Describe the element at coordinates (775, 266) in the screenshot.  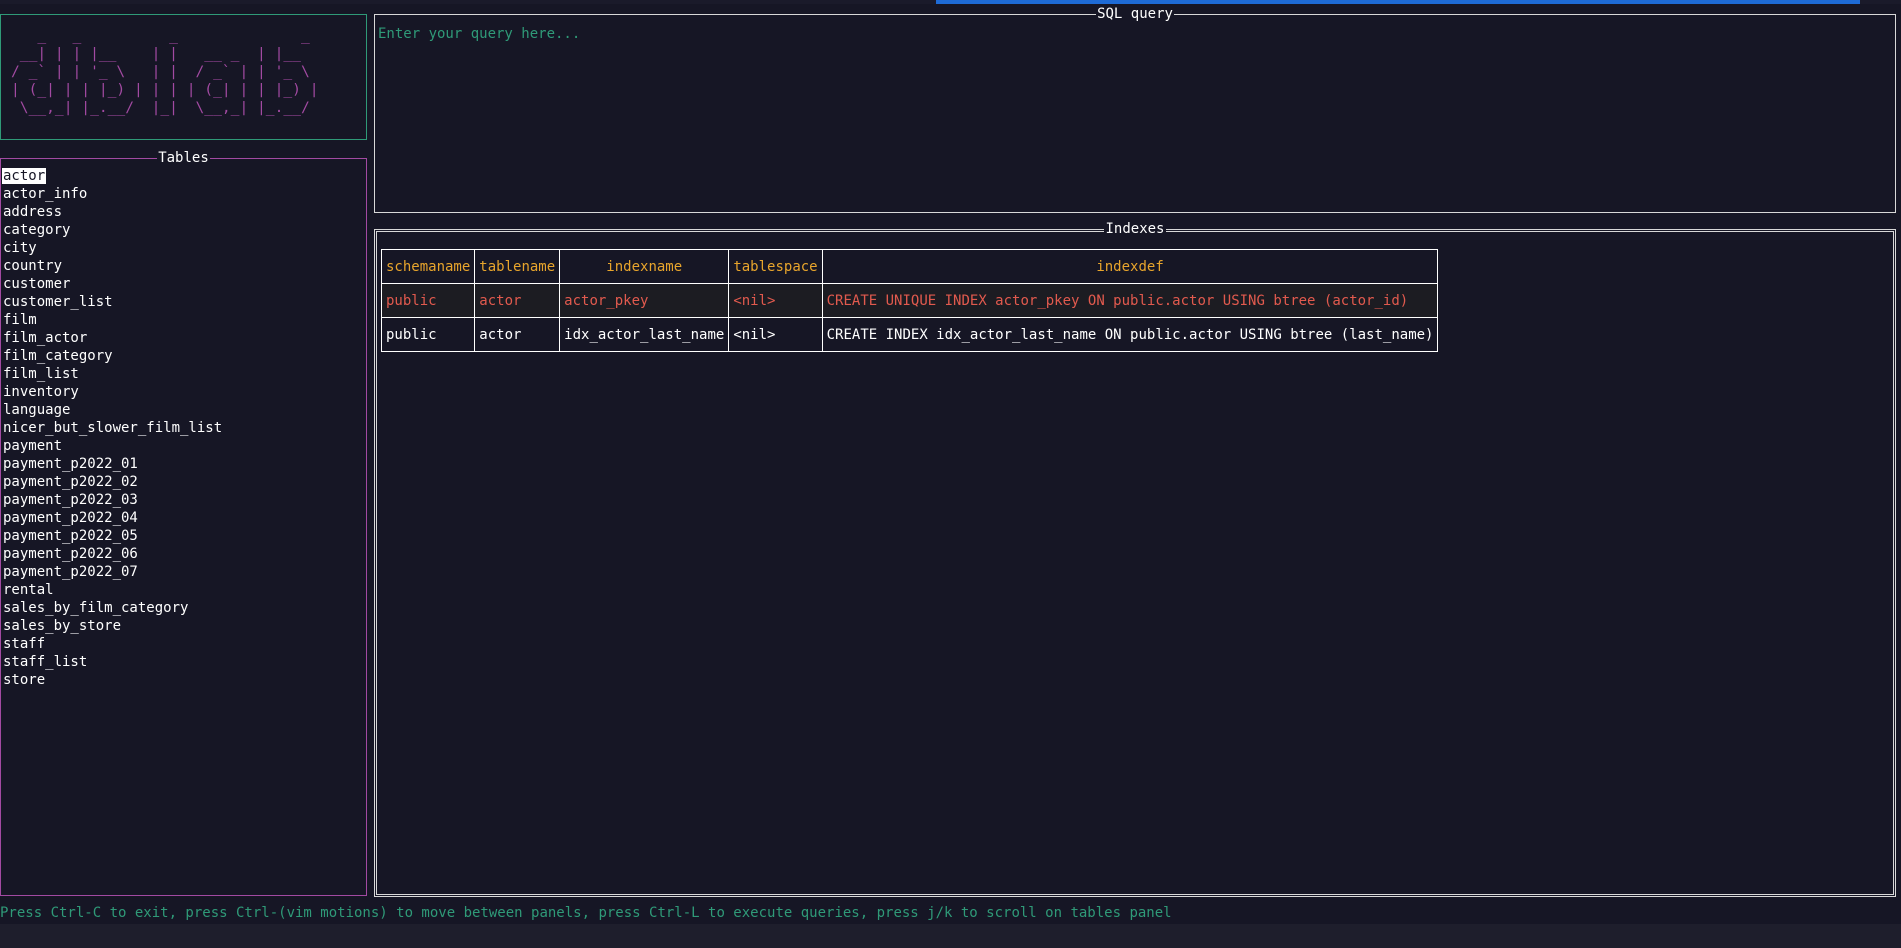
I see `column-header-tablespace: tablespace` at that location.